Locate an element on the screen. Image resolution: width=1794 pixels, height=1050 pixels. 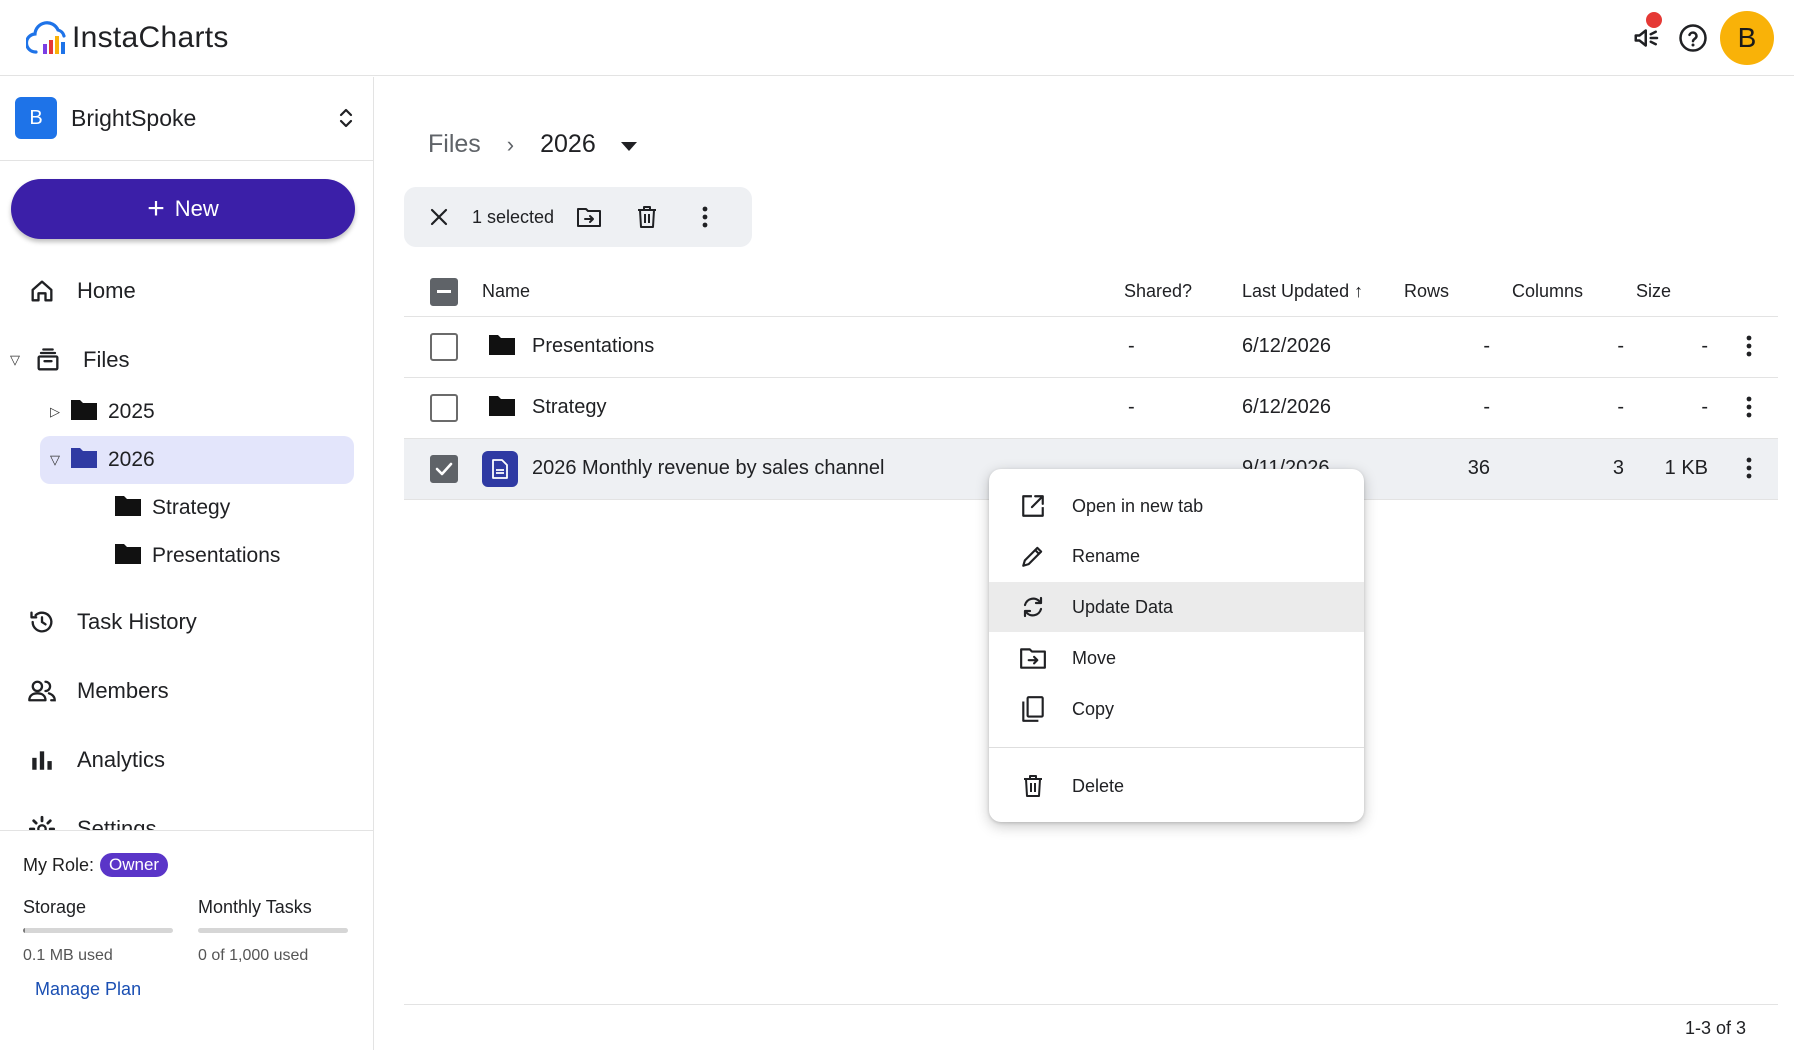
clear-selection-button is located at coordinates (439, 217).